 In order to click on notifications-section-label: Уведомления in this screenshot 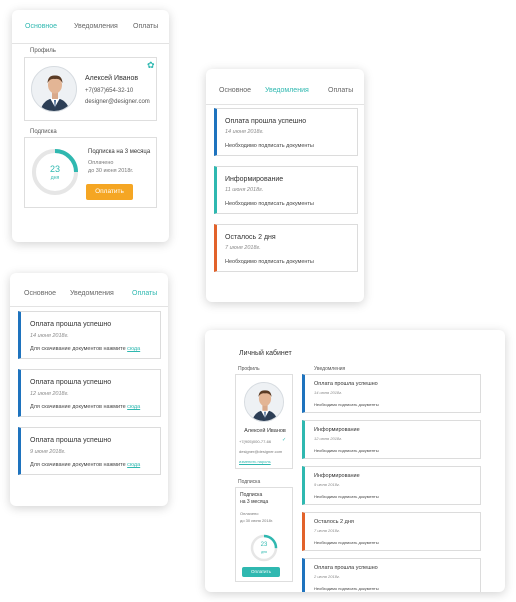, I will do `click(330, 369)`.